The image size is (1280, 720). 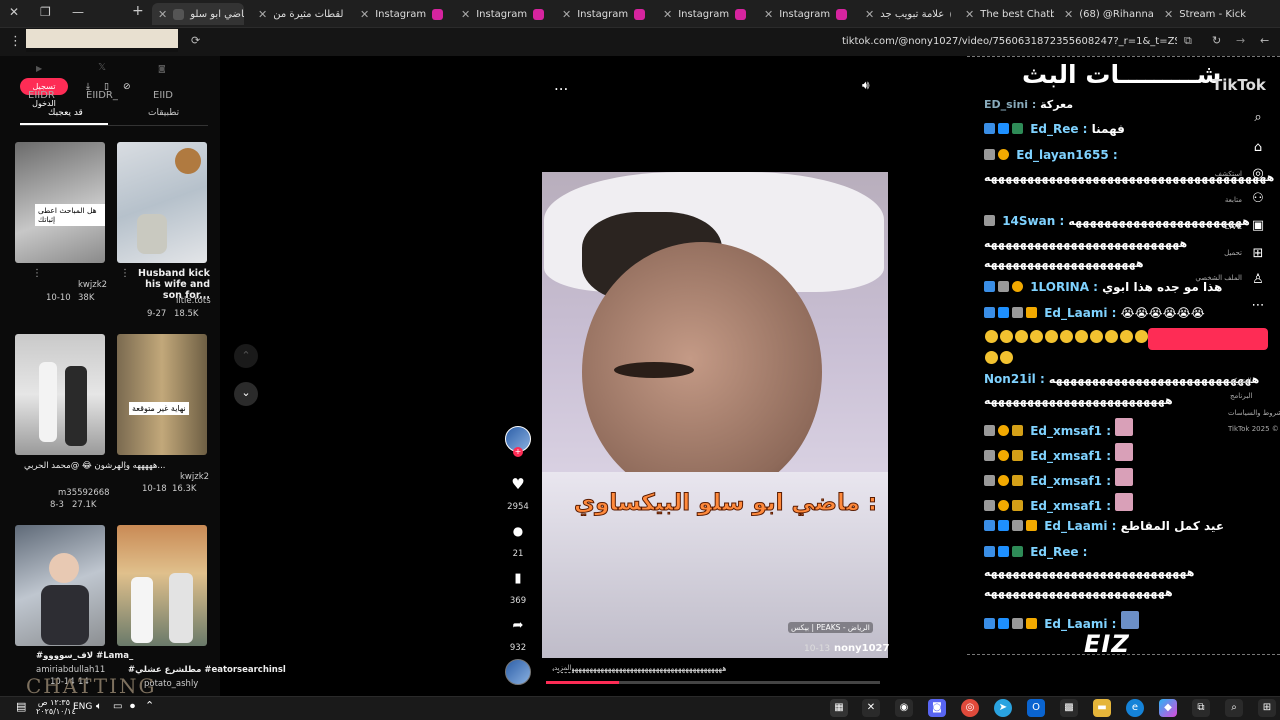 What do you see at coordinates (1102, 708) in the screenshot?
I see `file-explorer-icon: ▬` at bounding box center [1102, 708].